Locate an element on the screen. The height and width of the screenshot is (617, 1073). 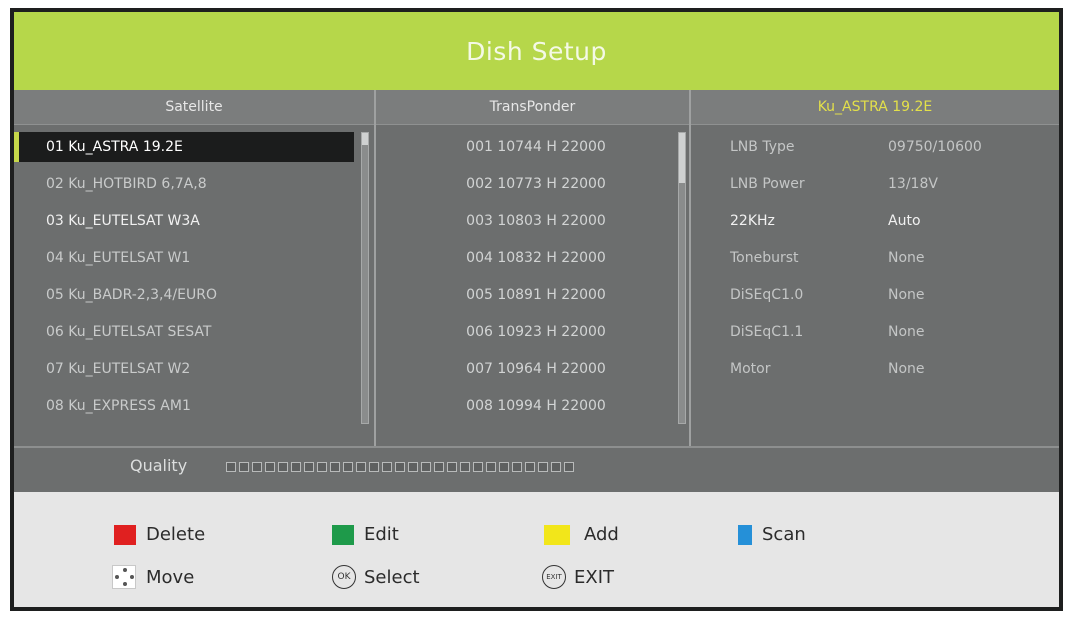
green-key-icon is located at coordinates (343, 534).